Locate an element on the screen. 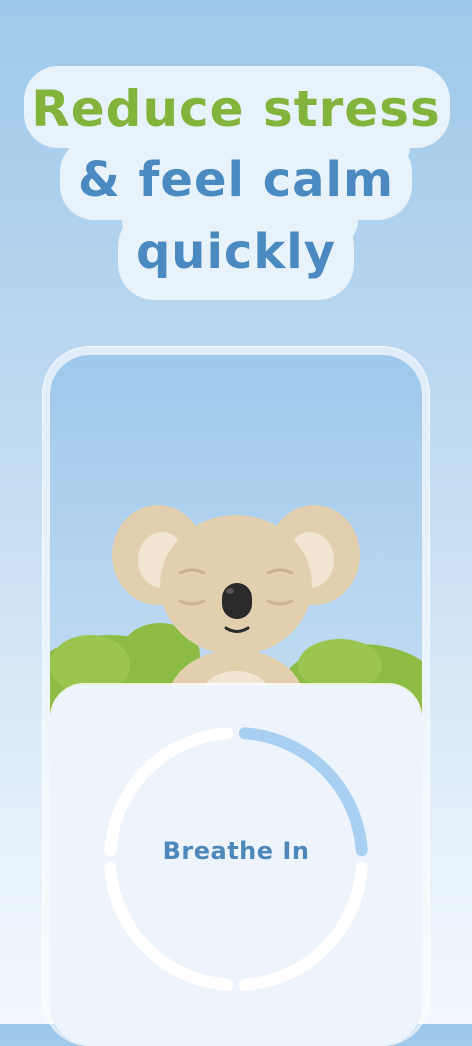 The width and height of the screenshot is (472, 1046). breathe-label: Breathe In is located at coordinates (236, 851).